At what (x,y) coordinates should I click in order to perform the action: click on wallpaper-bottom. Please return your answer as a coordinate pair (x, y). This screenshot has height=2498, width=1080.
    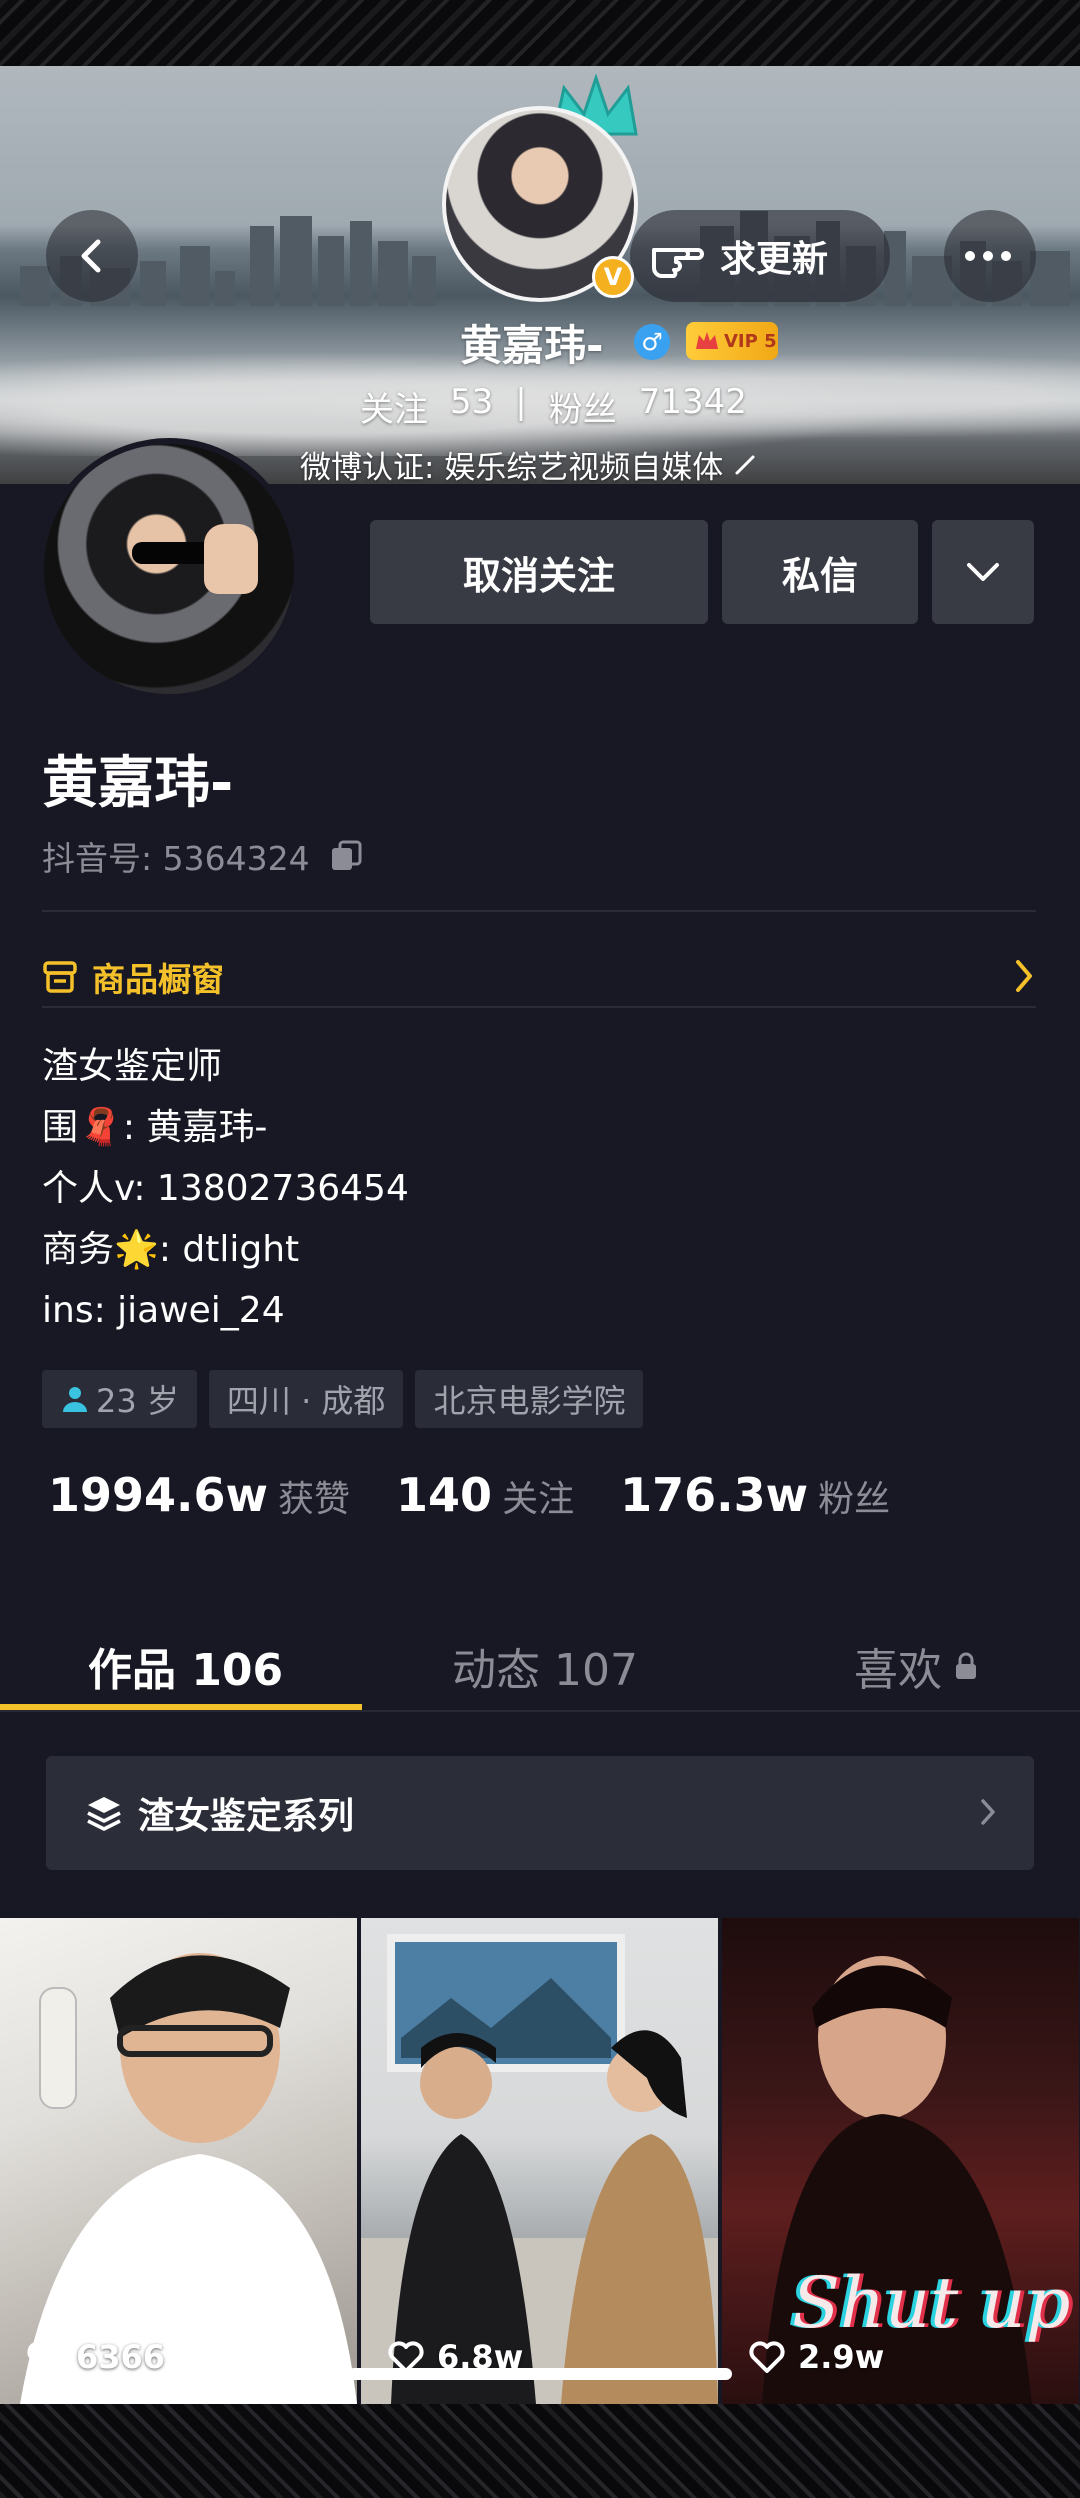
    Looking at the image, I should click on (540, 2451).